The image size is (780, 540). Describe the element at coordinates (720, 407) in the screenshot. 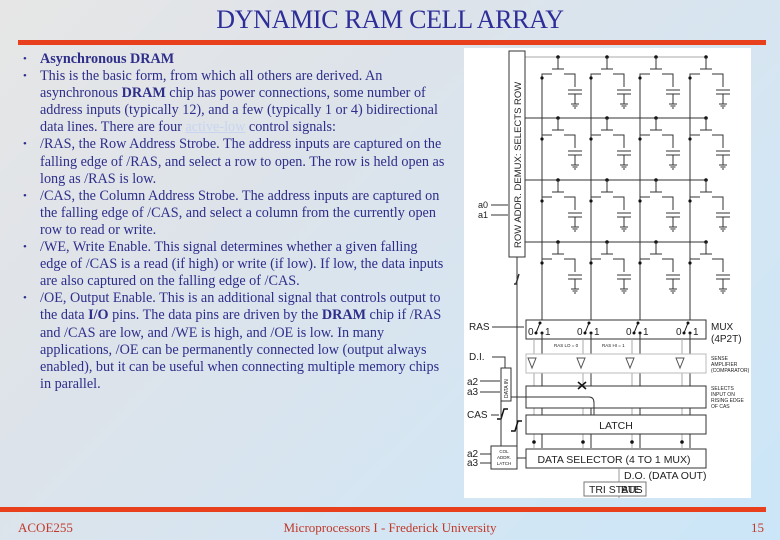

I see `selects-label-4: OF CAS` at that location.